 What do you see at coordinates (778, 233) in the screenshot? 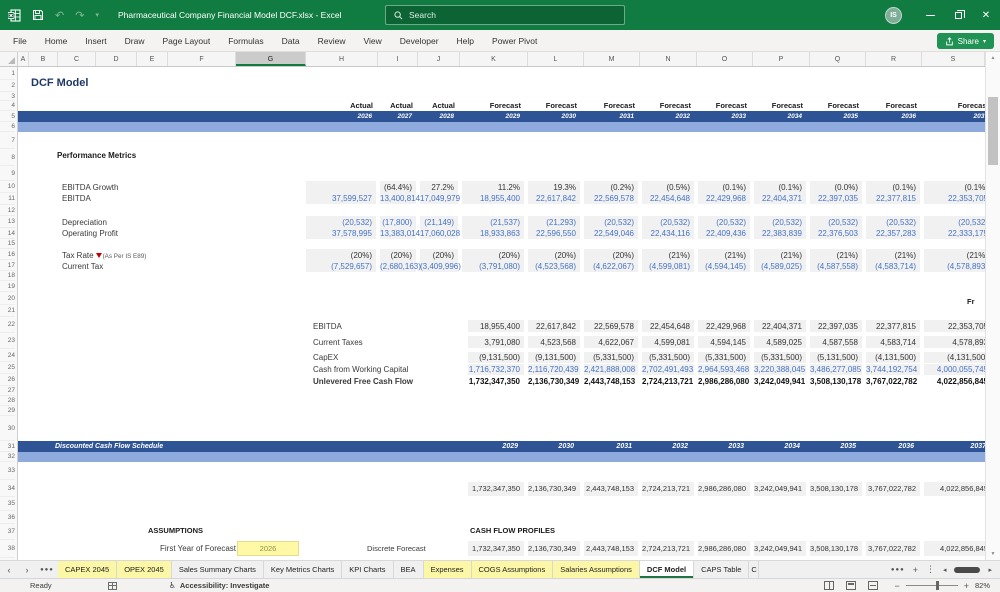
I see `cell-value: 22,383,839` at bounding box center [778, 233].